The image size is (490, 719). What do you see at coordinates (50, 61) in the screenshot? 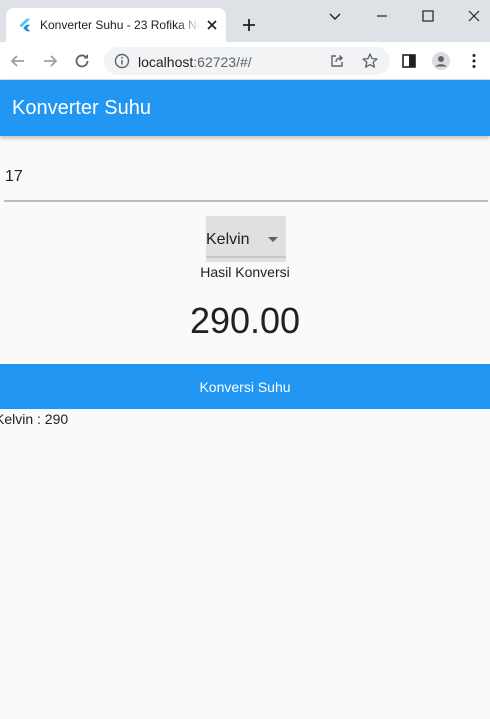
I see `forward-arrow-icon` at bounding box center [50, 61].